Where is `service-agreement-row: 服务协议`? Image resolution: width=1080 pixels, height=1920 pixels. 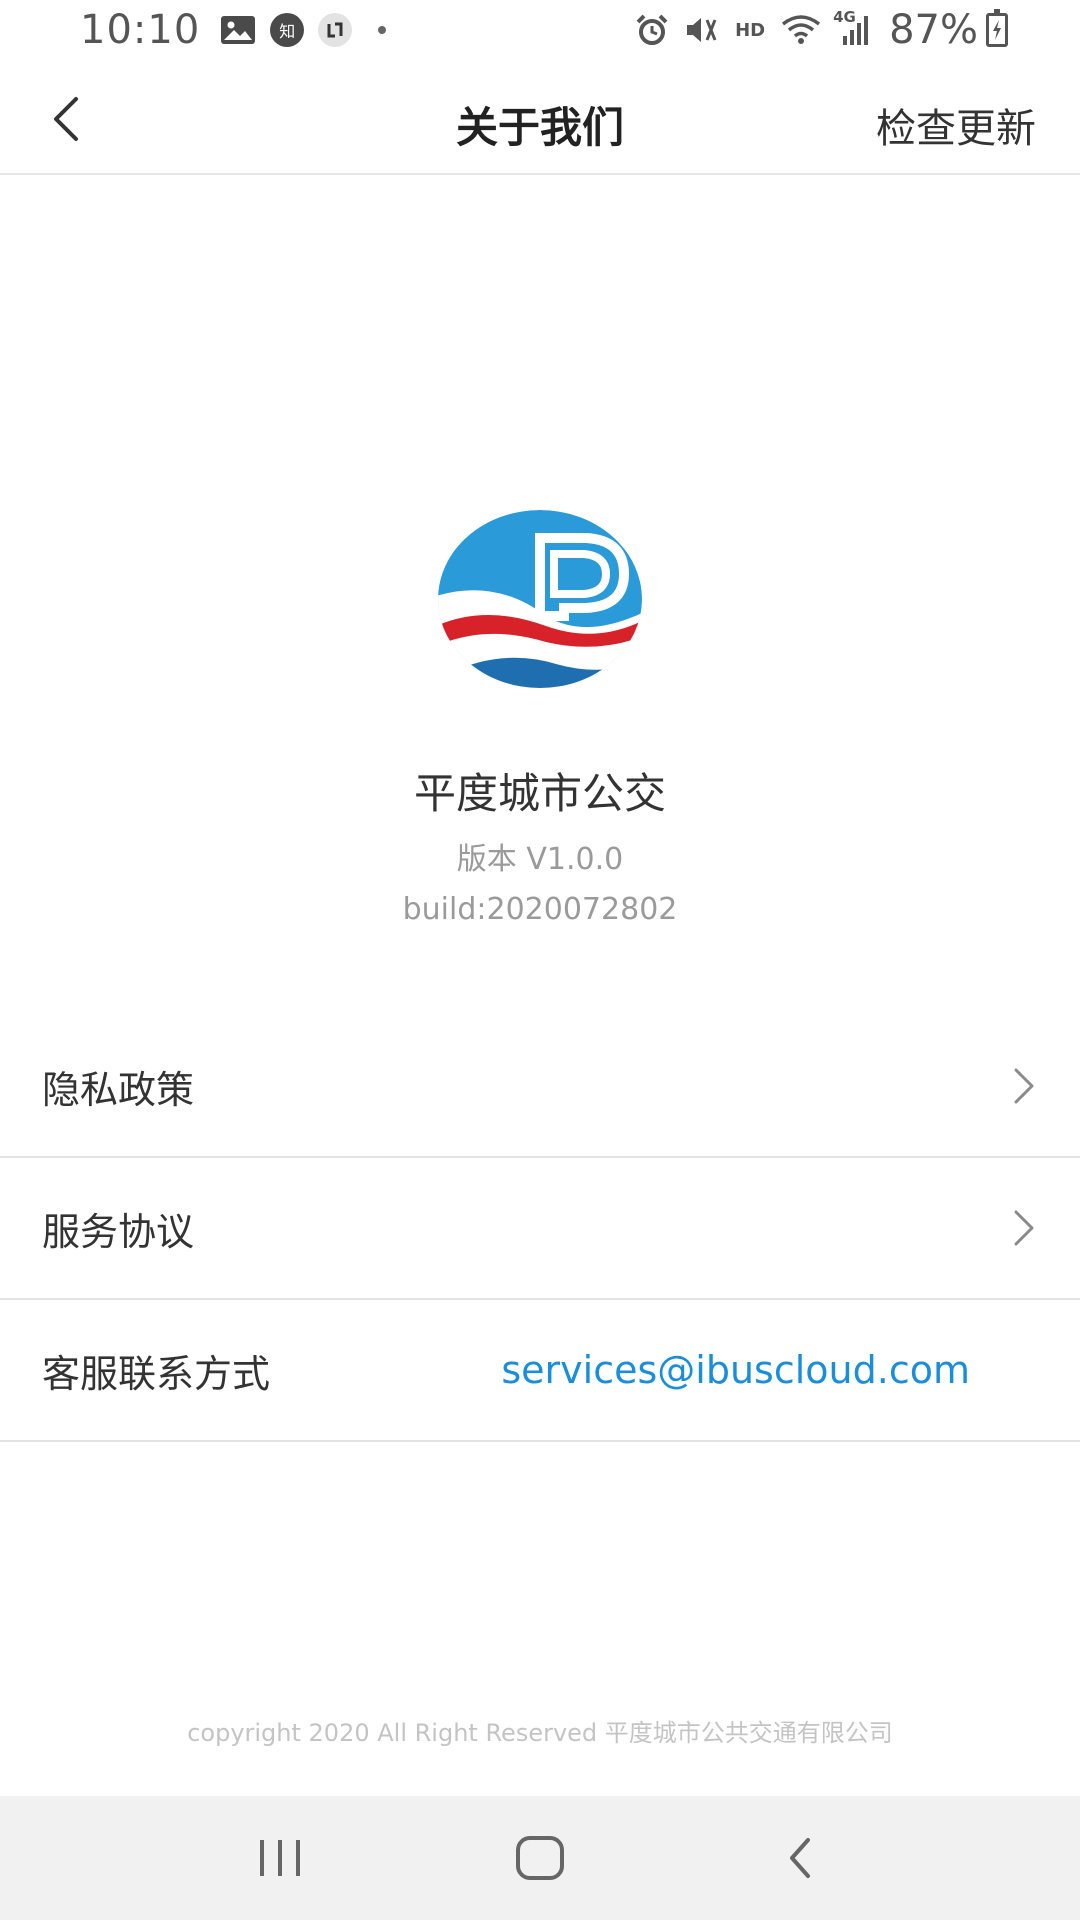
service-agreement-row: 服务协议 is located at coordinates (540, 1229).